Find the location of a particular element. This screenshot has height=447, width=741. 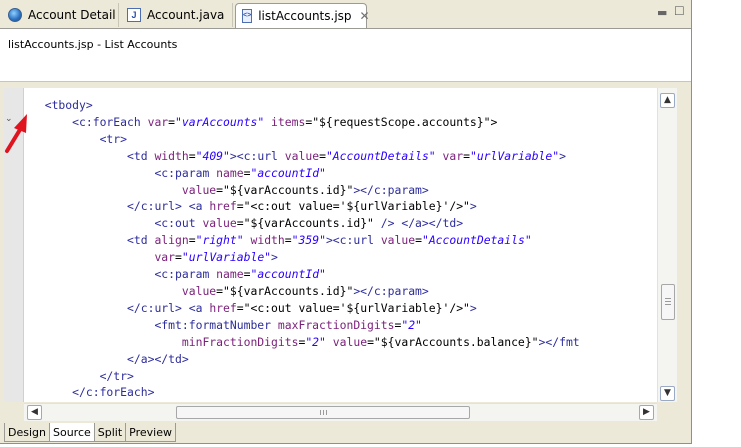

editor-ruler: ⌄ is located at coordinates (14, 245).